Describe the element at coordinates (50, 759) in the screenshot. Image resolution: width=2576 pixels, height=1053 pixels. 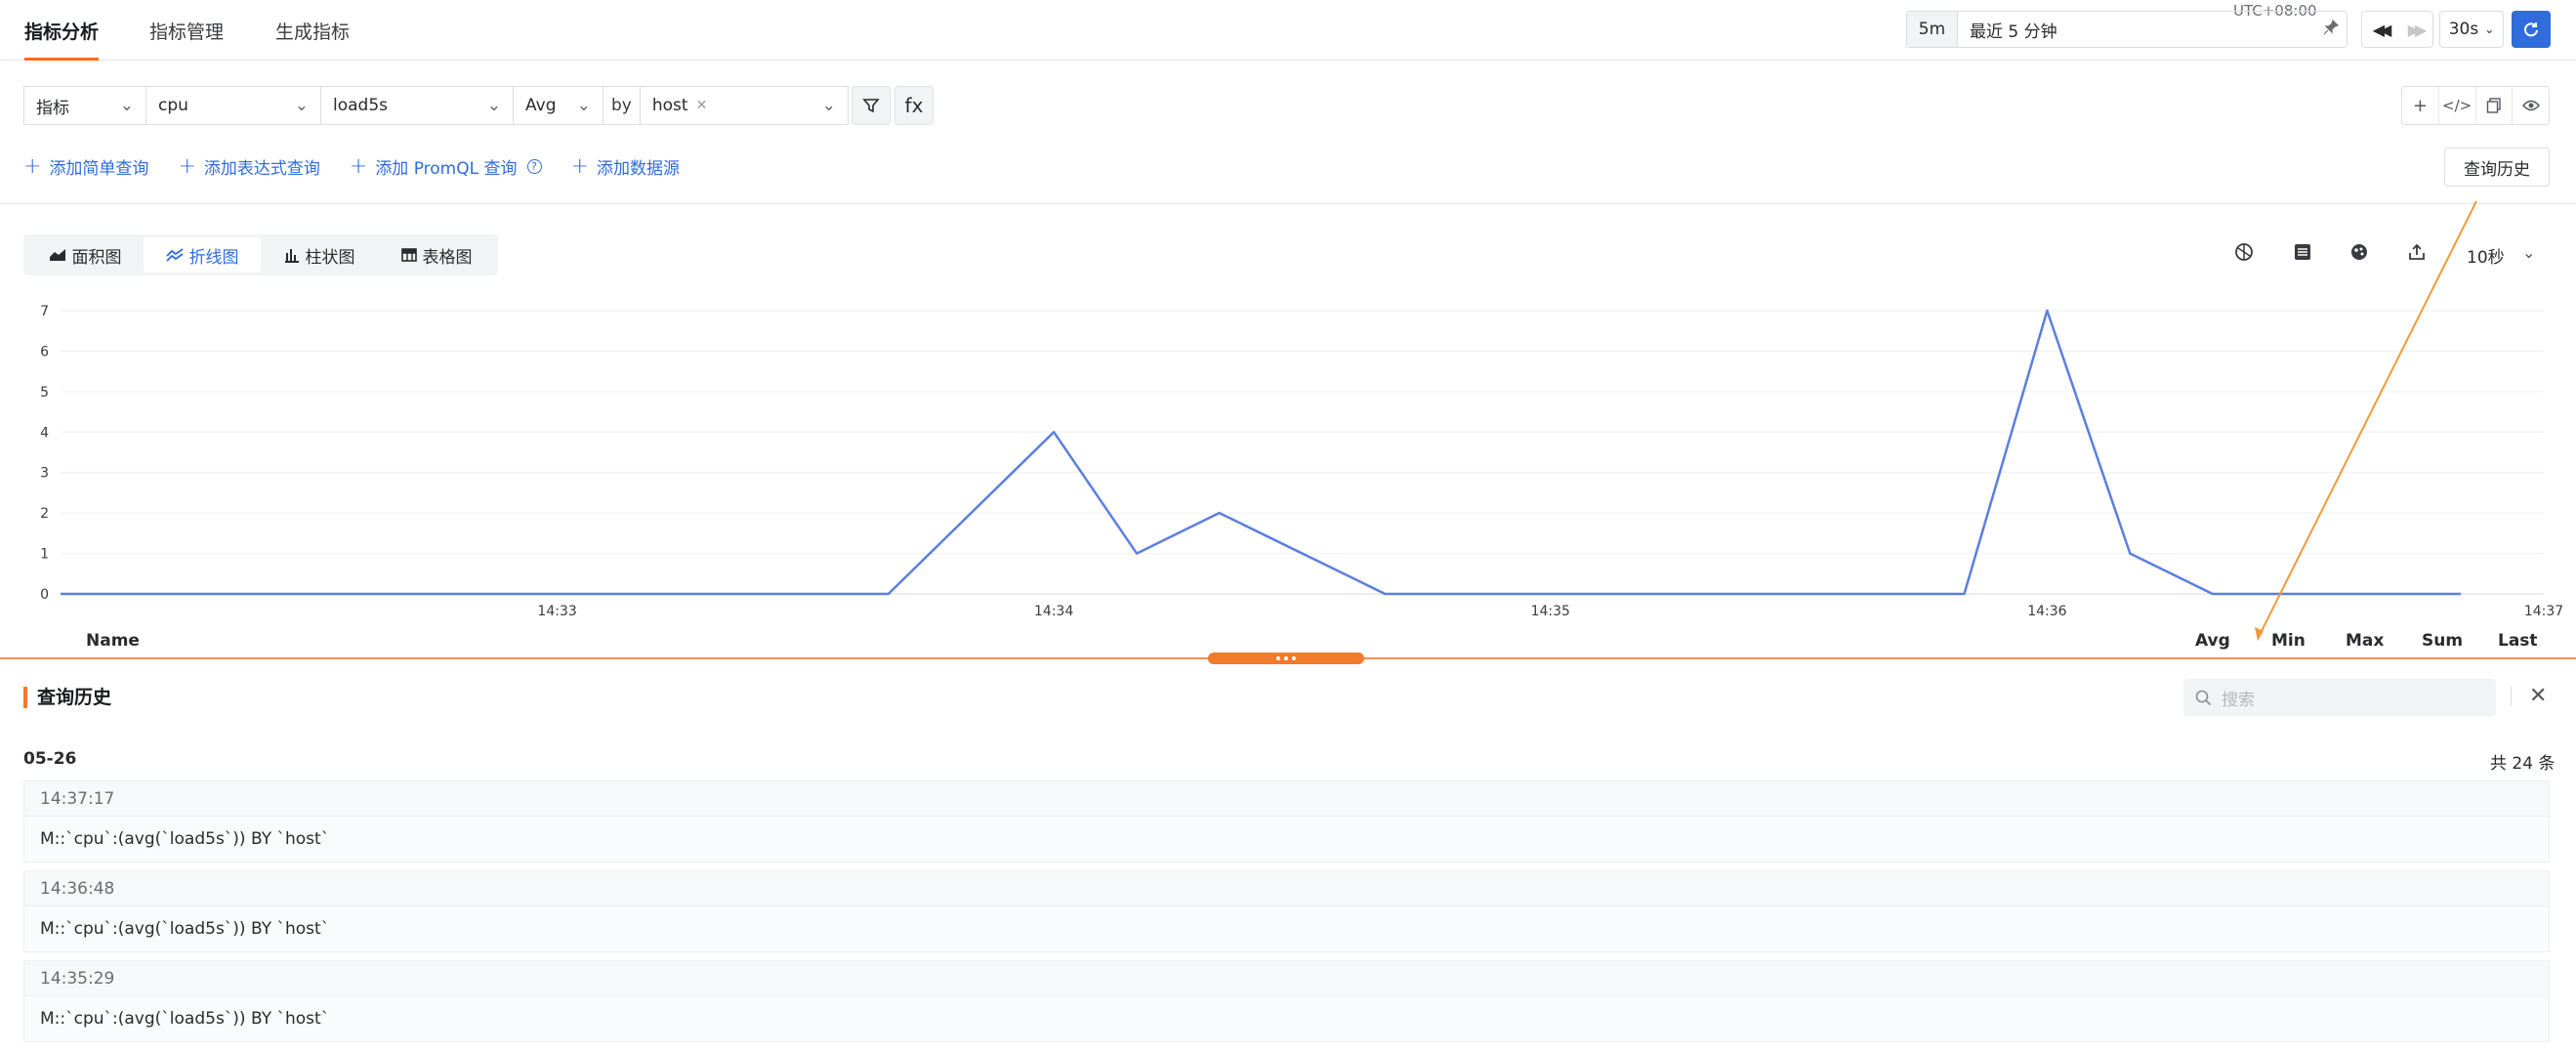
I see `history-date: 05-26` at that location.